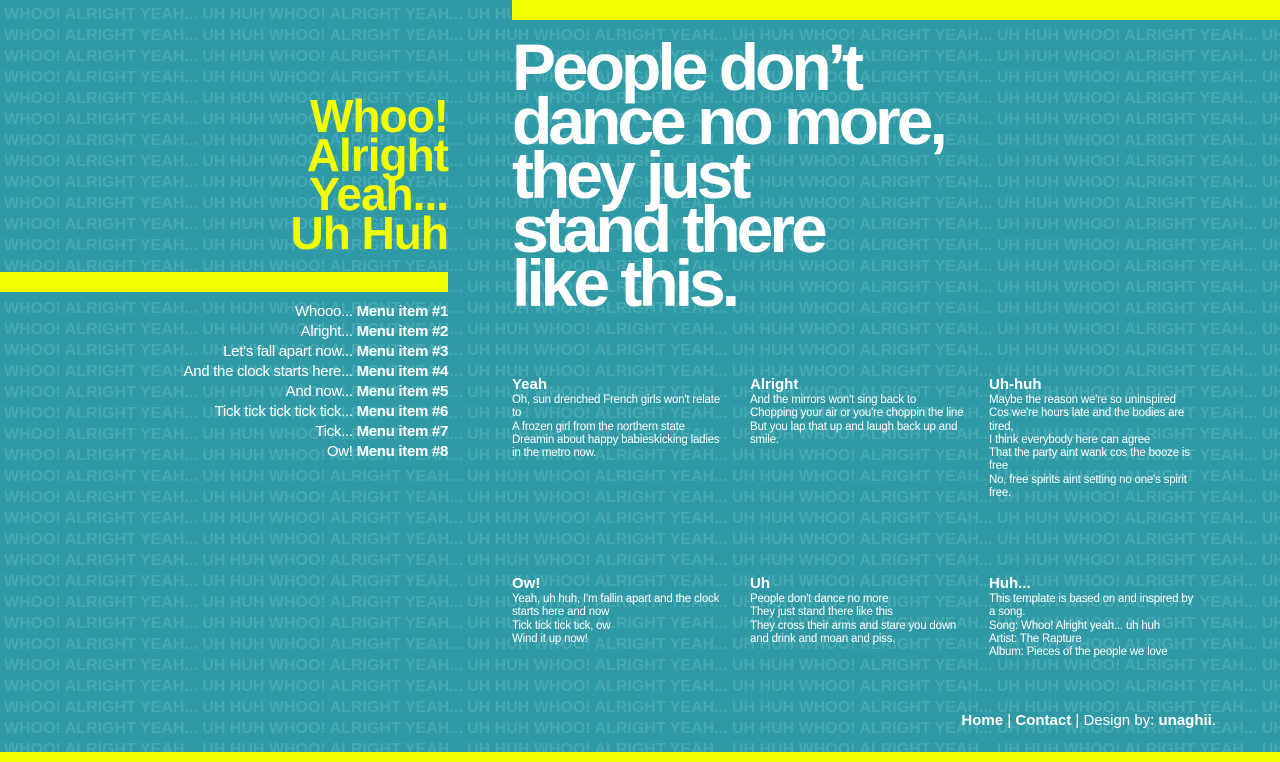 Image resolution: width=1280 pixels, height=762 pixels. I want to click on section-line: Artist: The Rapture, so click(1035, 638).